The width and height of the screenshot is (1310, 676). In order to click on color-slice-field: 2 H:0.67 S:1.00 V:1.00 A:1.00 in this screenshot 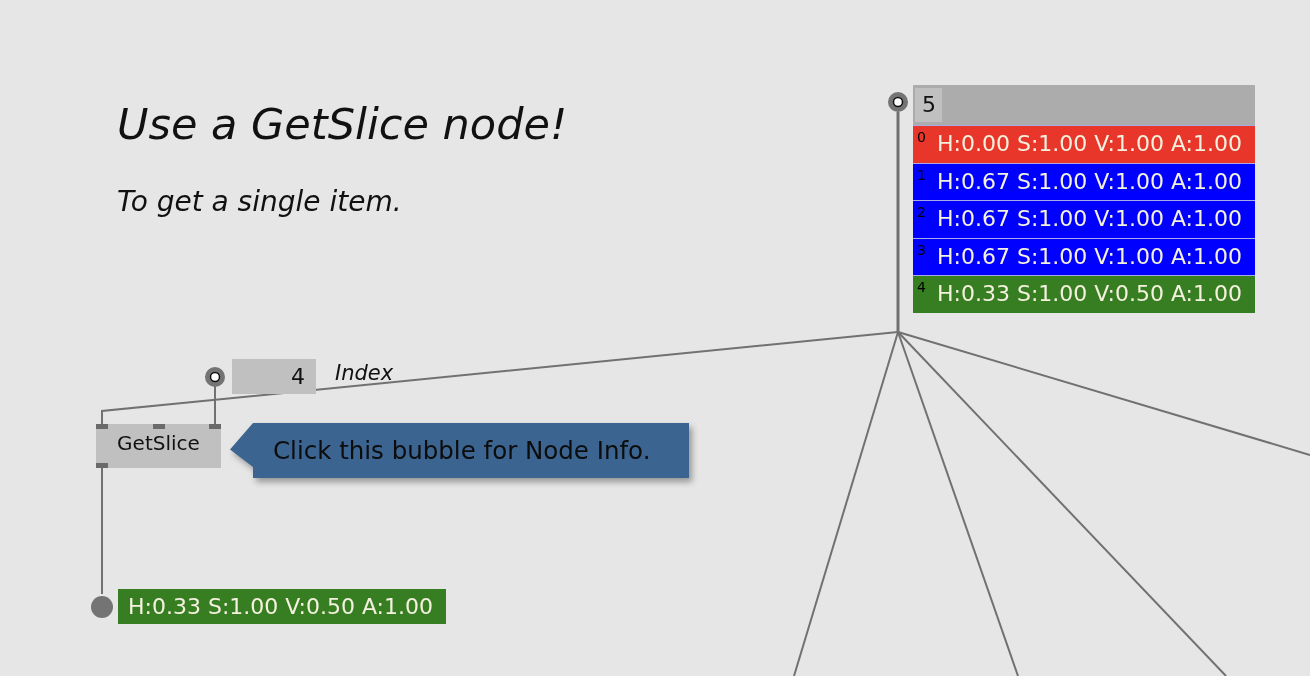, I will do `click(1084, 219)`.